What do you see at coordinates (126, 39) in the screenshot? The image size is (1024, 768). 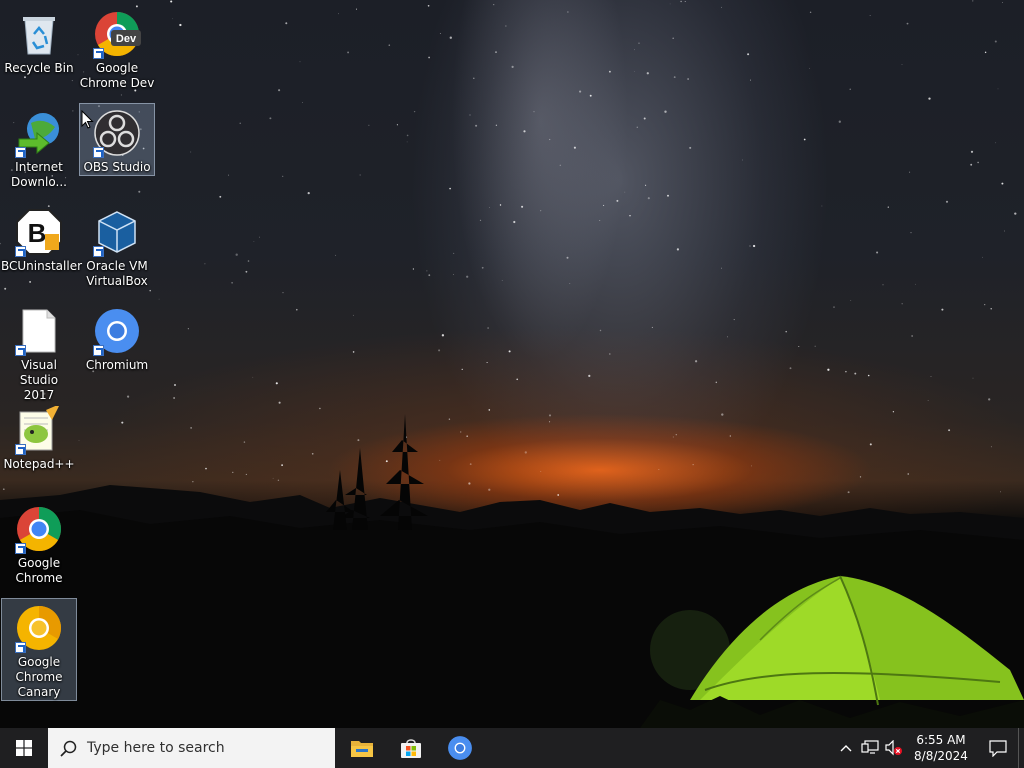 I see `svg-text: Dev` at bounding box center [126, 39].